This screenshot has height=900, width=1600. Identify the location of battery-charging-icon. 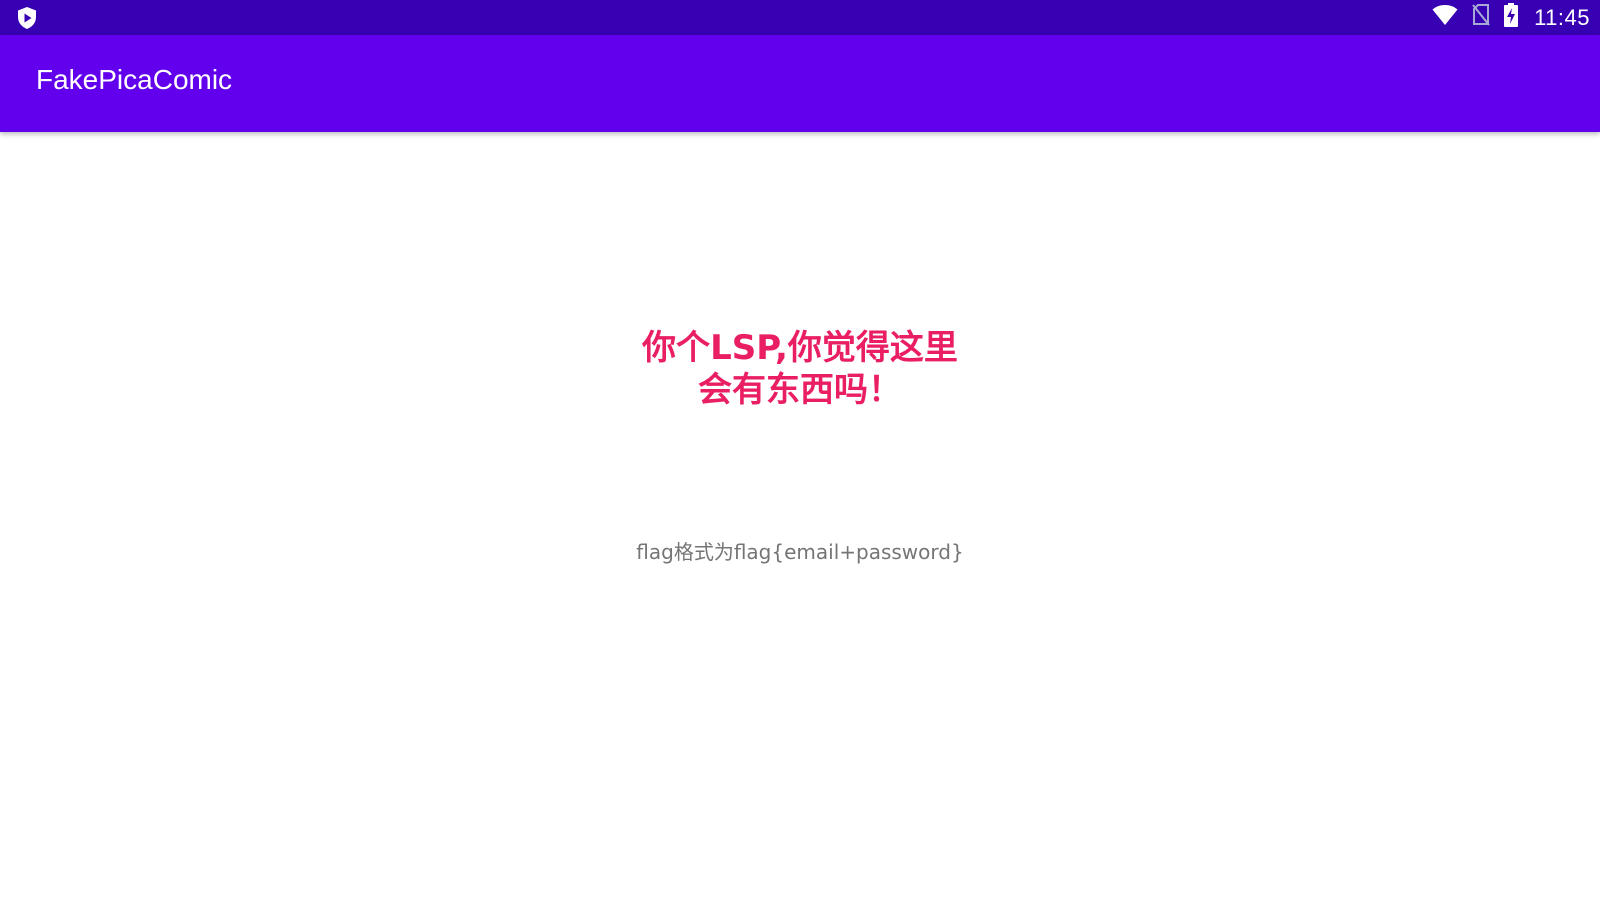
(1511, 17).